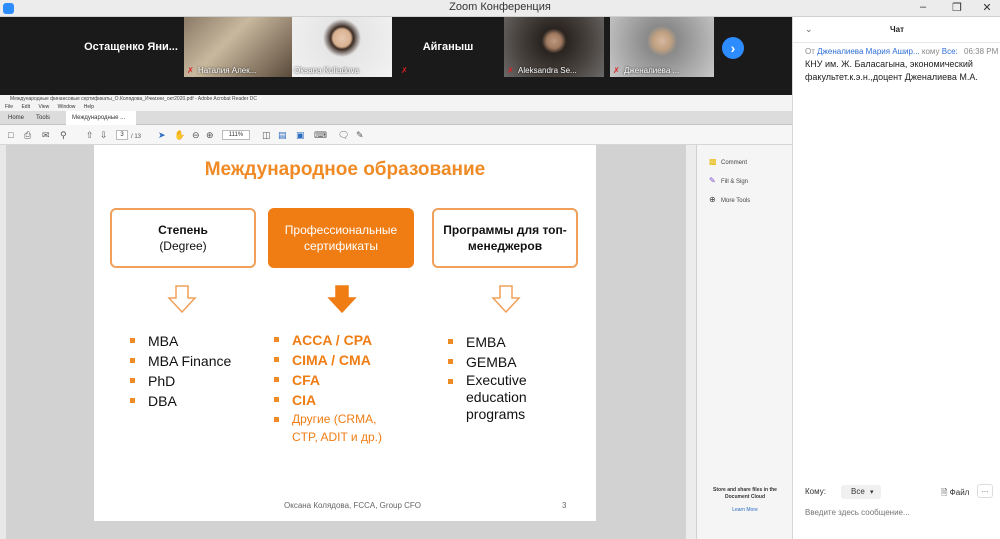 The image size is (1000, 539). Describe the element at coordinates (179, 135) in the screenshot. I see `hand-tool-icon: ✋` at that location.